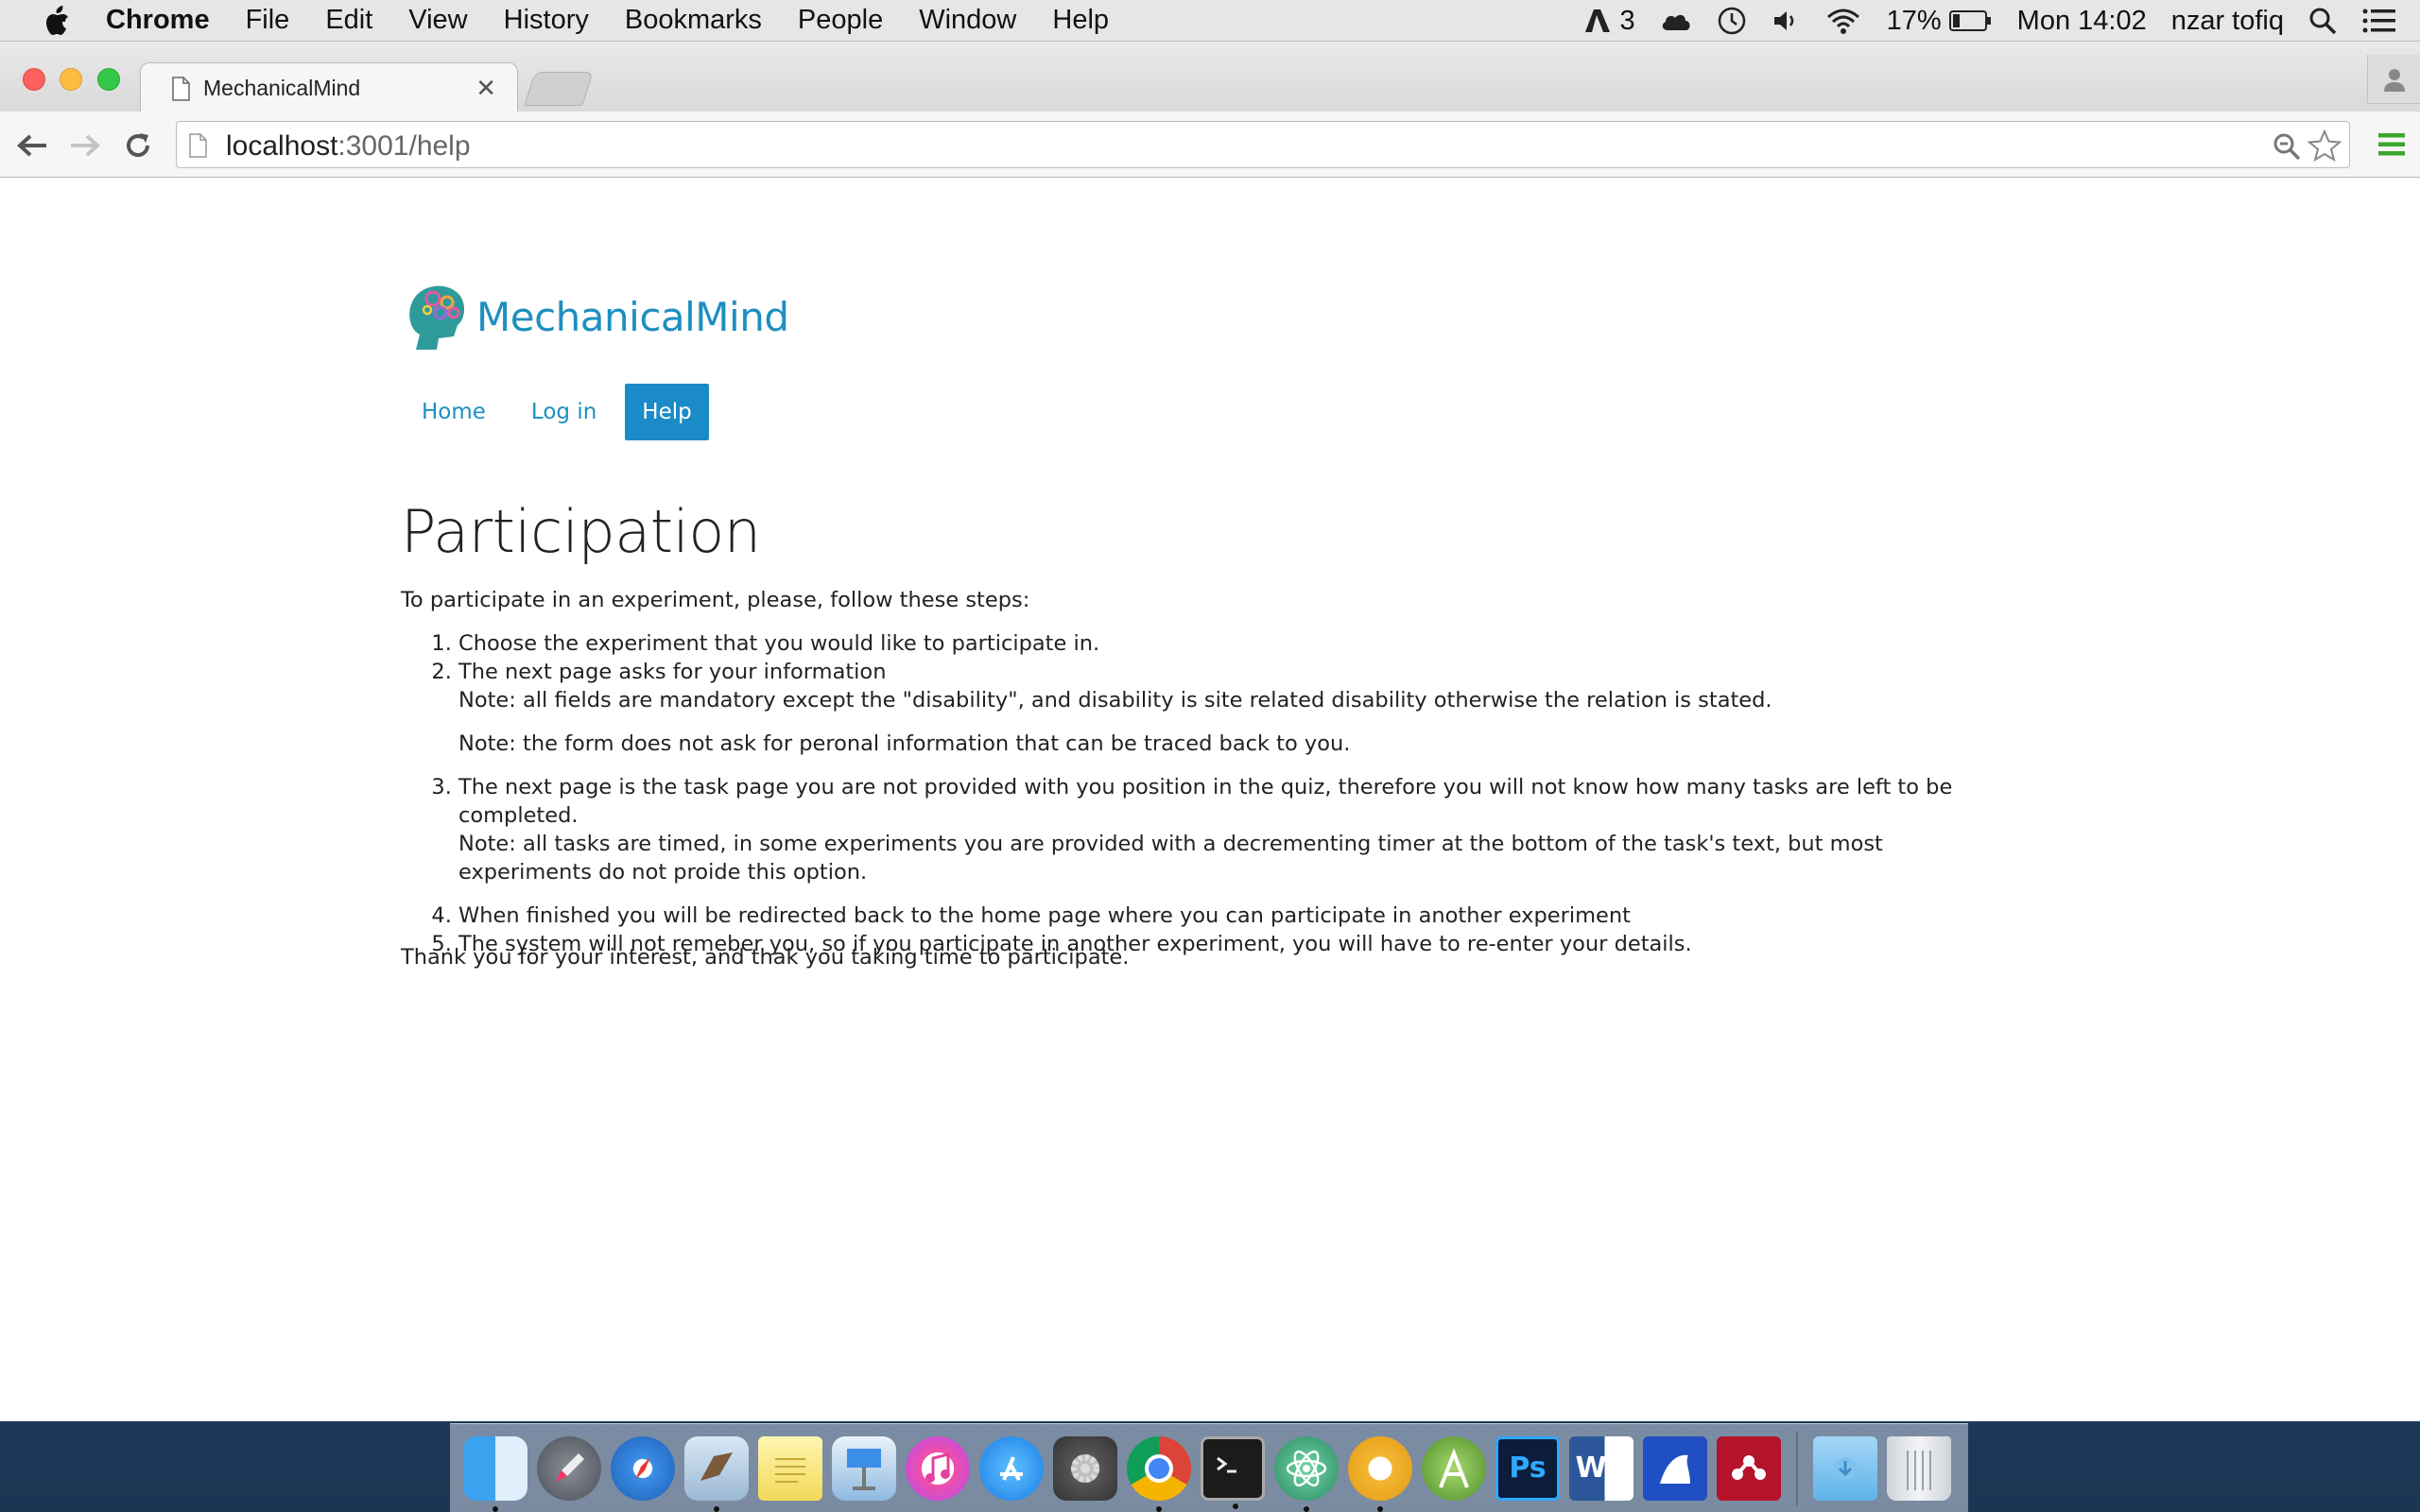 The width and height of the screenshot is (2420, 1512). What do you see at coordinates (569, 1468) in the screenshot?
I see `launchpad-icon` at bounding box center [569, 1468].